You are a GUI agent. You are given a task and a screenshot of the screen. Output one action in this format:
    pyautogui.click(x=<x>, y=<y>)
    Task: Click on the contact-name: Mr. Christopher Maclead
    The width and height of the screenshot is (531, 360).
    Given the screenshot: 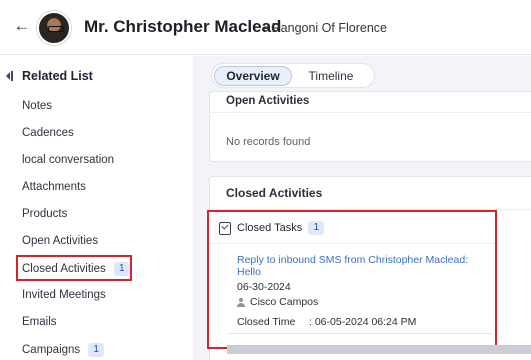 What is the action you would take?
    pyautogui.click(x=183, y=26)
    